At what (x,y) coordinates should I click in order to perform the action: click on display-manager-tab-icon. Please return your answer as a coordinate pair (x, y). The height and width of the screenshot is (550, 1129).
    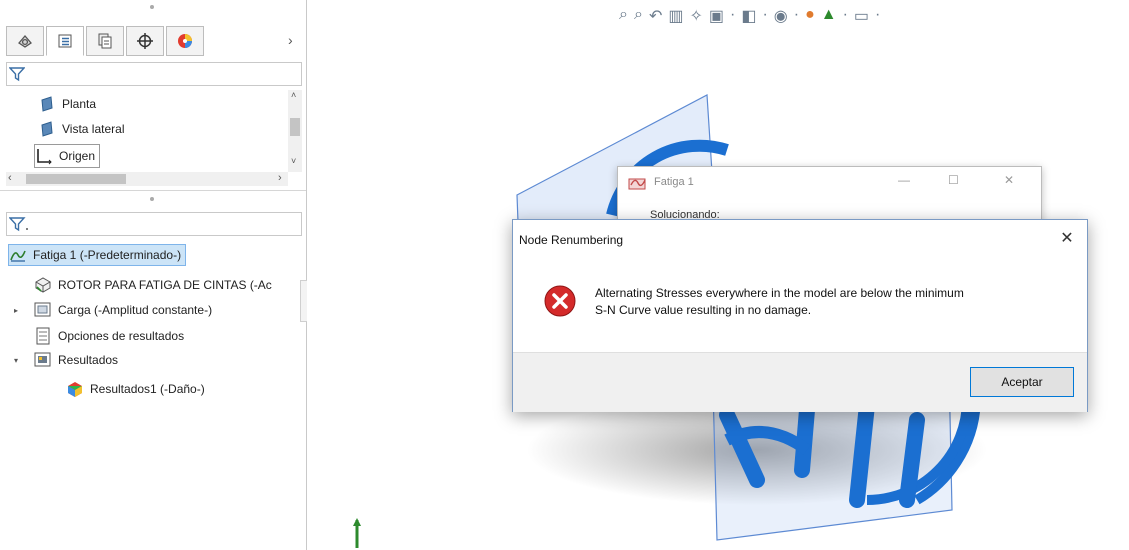
    Looking at the image, I should click on (185, 41).